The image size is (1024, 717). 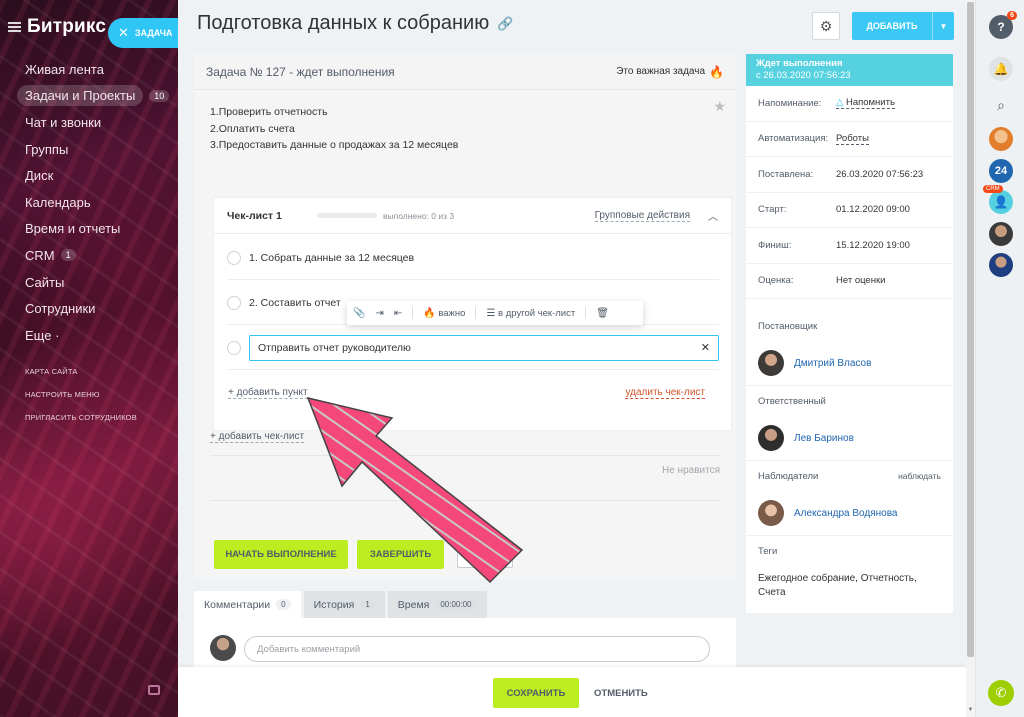 I want to click on mark-important-button: 🔥 важно, so click(x=444, y=313).